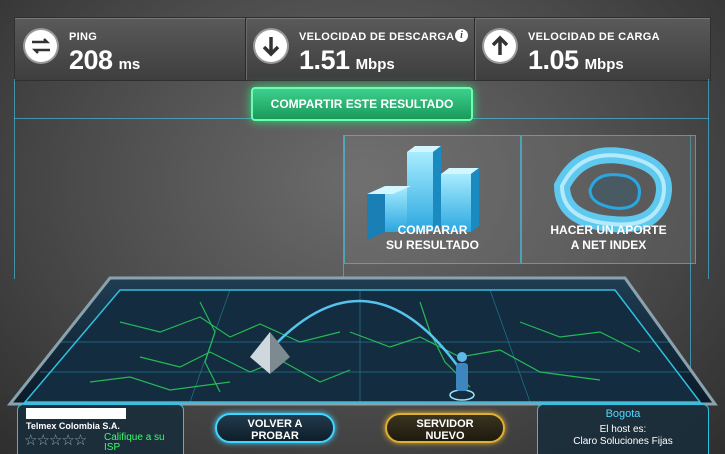 This screenshot has width=725, height=454. I want to click on upload-value: 1.05 Mbps, so click(576, 60).